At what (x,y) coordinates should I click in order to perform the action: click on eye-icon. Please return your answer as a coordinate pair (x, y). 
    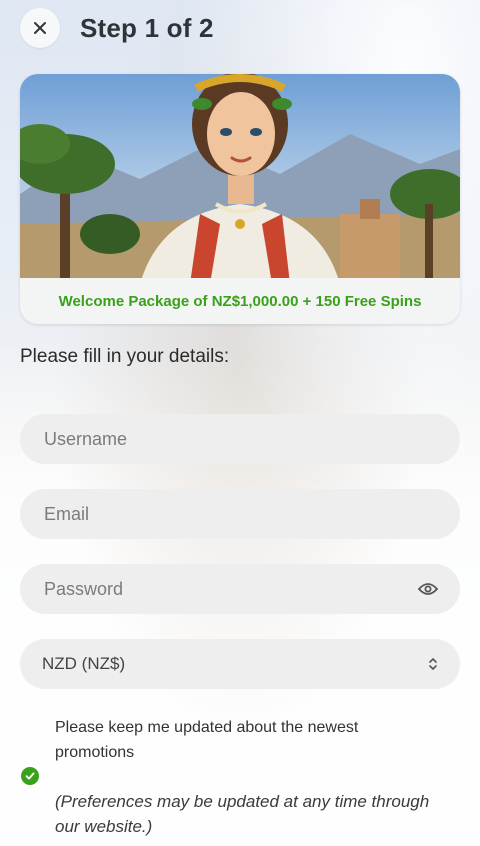
    Looking at the image, I should click on (428, 589).